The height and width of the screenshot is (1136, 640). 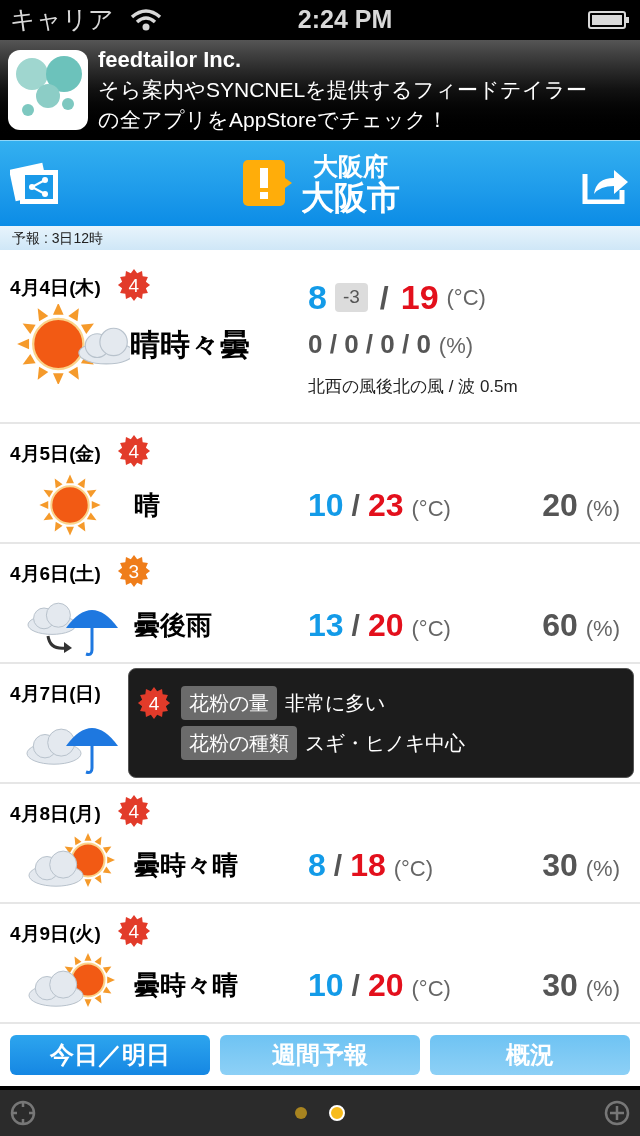 What do you see at coordinates (173, 624) in the screenshot?
I see `weather-condition: 曇後雨` at bounding box center [173, 624].